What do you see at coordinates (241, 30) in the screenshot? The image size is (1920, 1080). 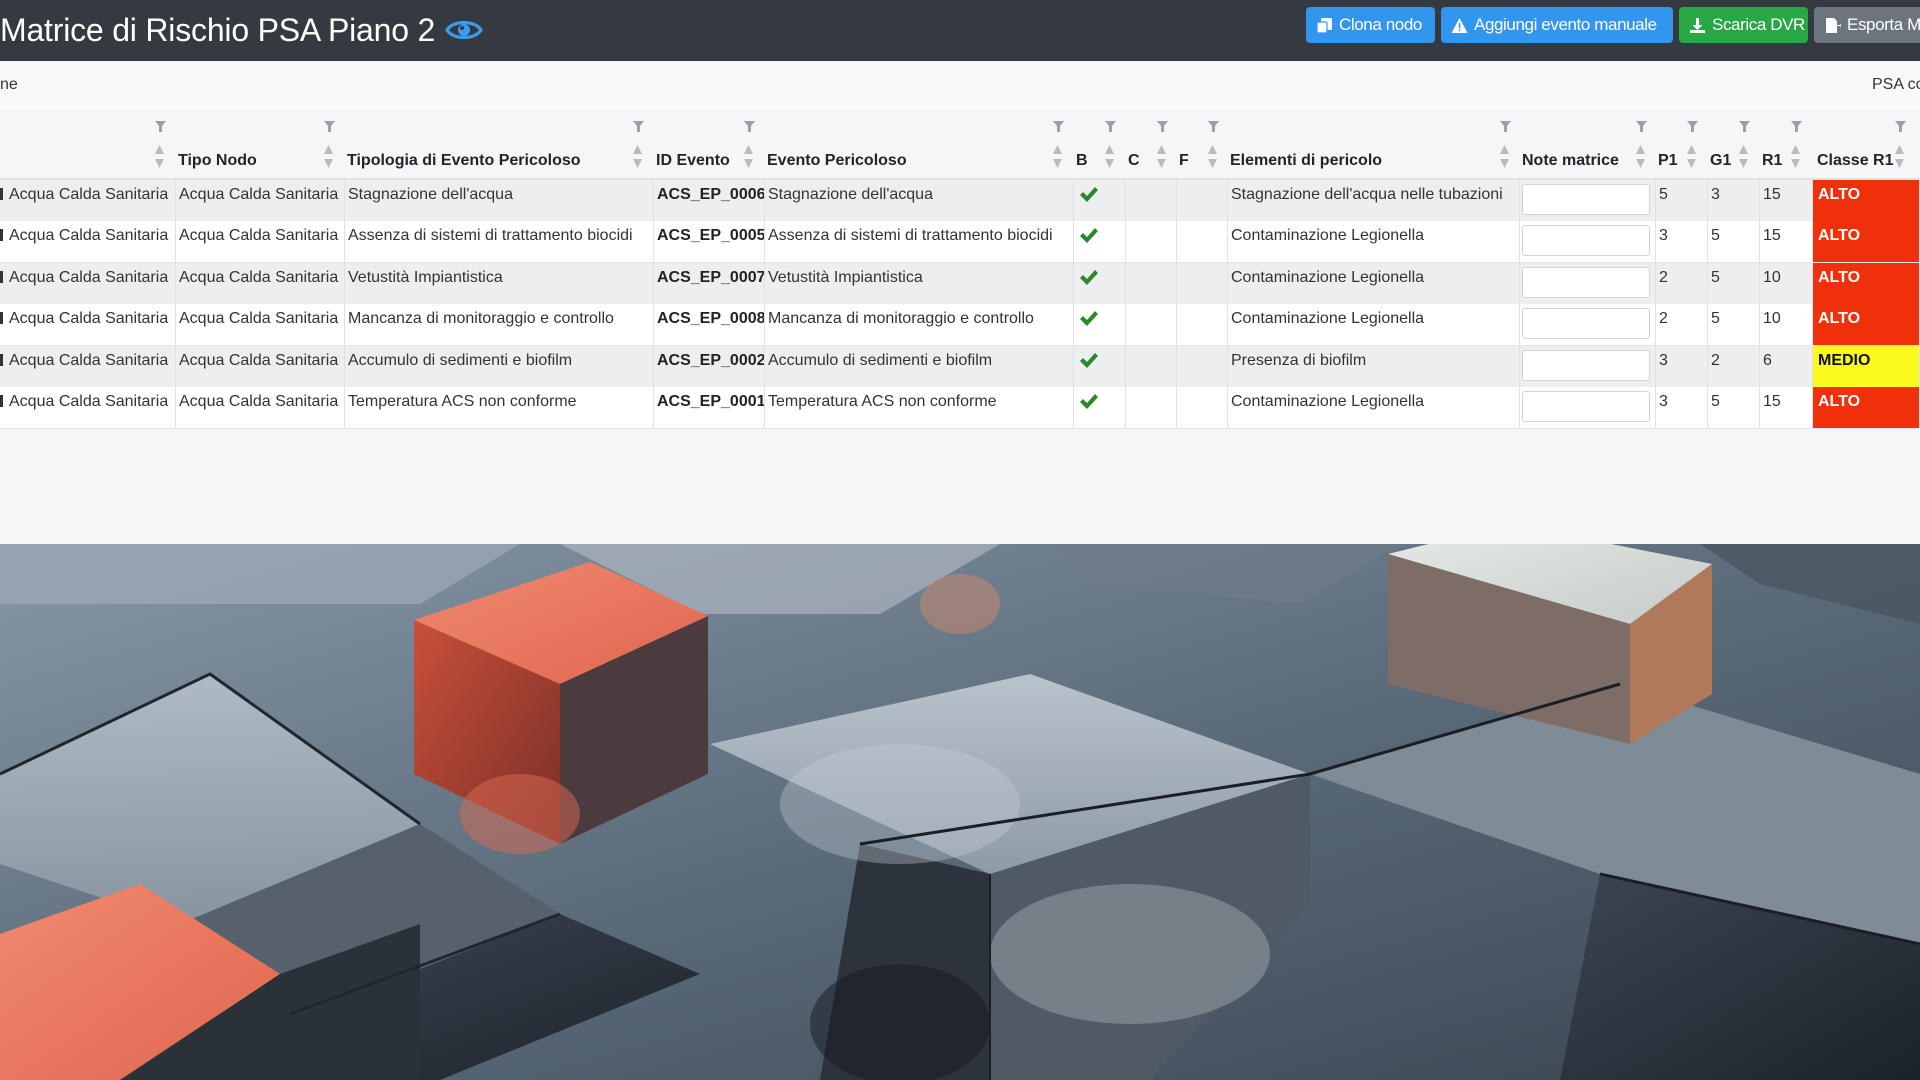 I see `page-title: Matrice di Rischio PSA Piano 2` at bounding box center [241, 30].